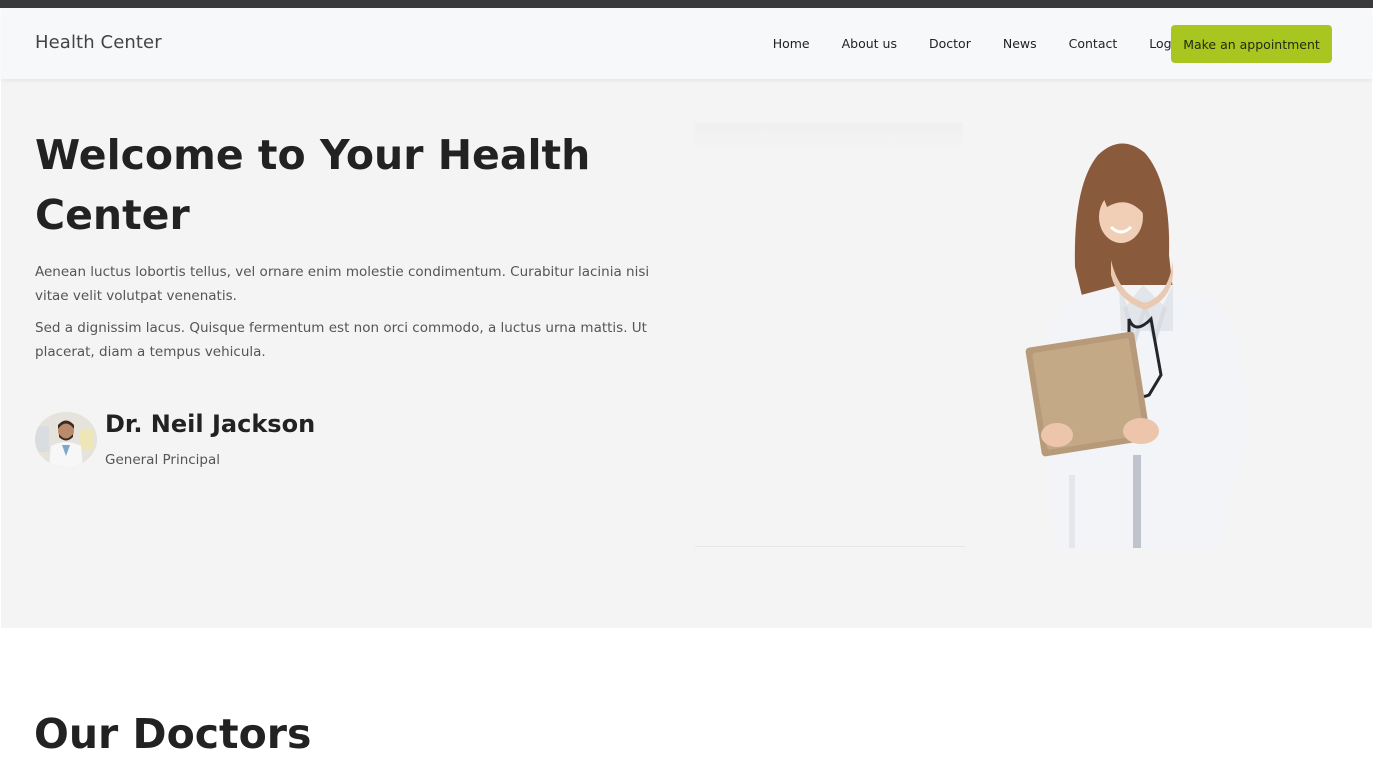  Describe the element at coordinates (210, 424) in the screenshot. I see `doctor-name: Dr. Neil Jackson` at that location.